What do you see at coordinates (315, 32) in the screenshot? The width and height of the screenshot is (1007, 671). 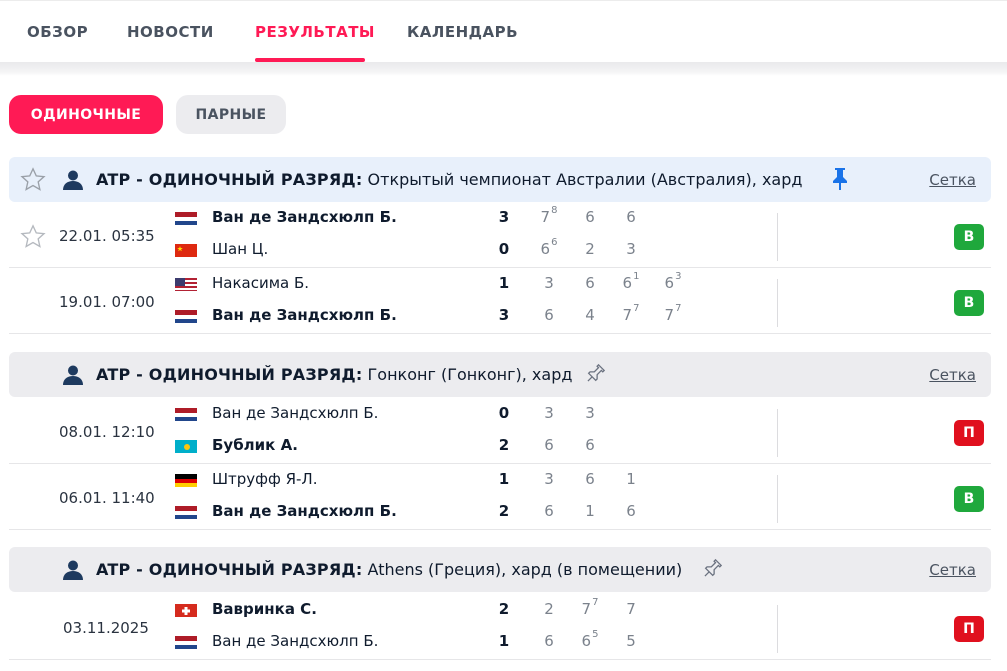 I see `tab-results: РЕЗУЛЬТАТЫ` at bounding box center [315, 32].